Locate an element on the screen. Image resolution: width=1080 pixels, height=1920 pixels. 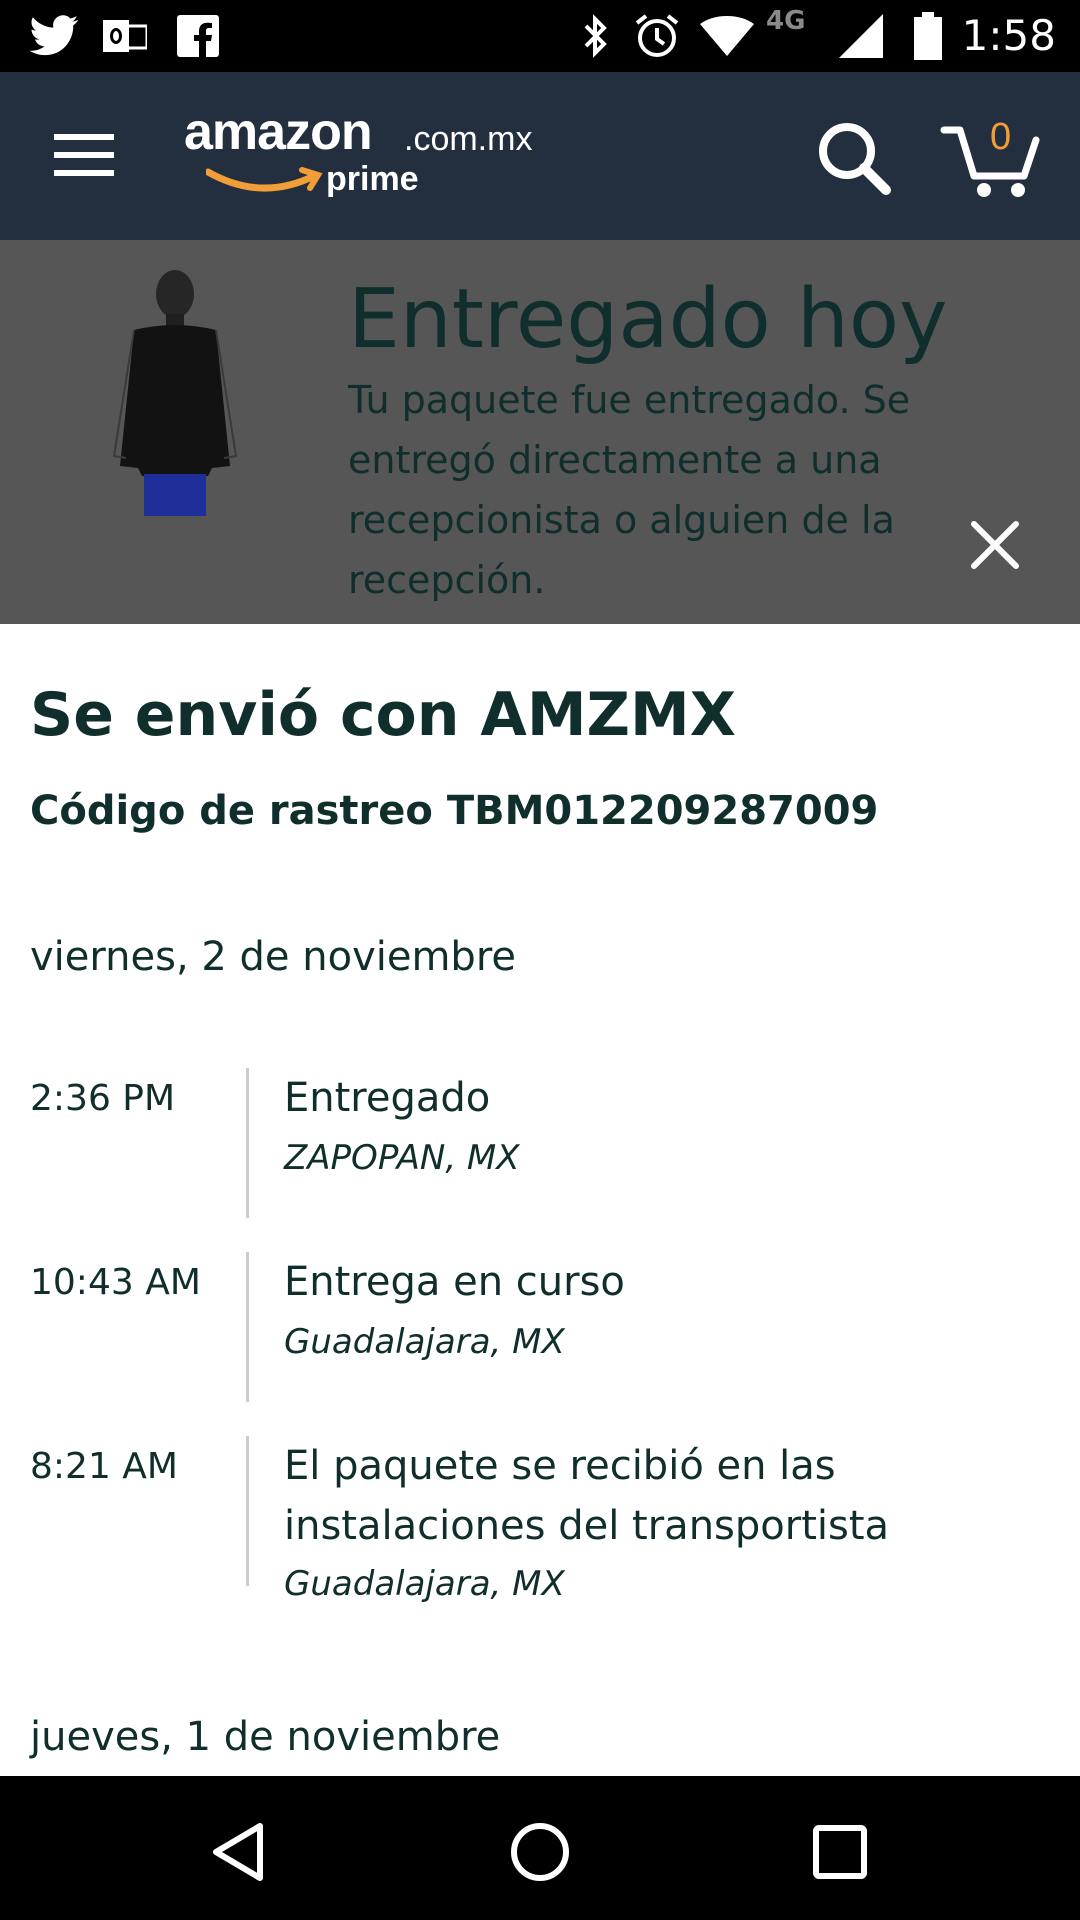
status-time: 1:58 is located at coordinates (1008, 35).